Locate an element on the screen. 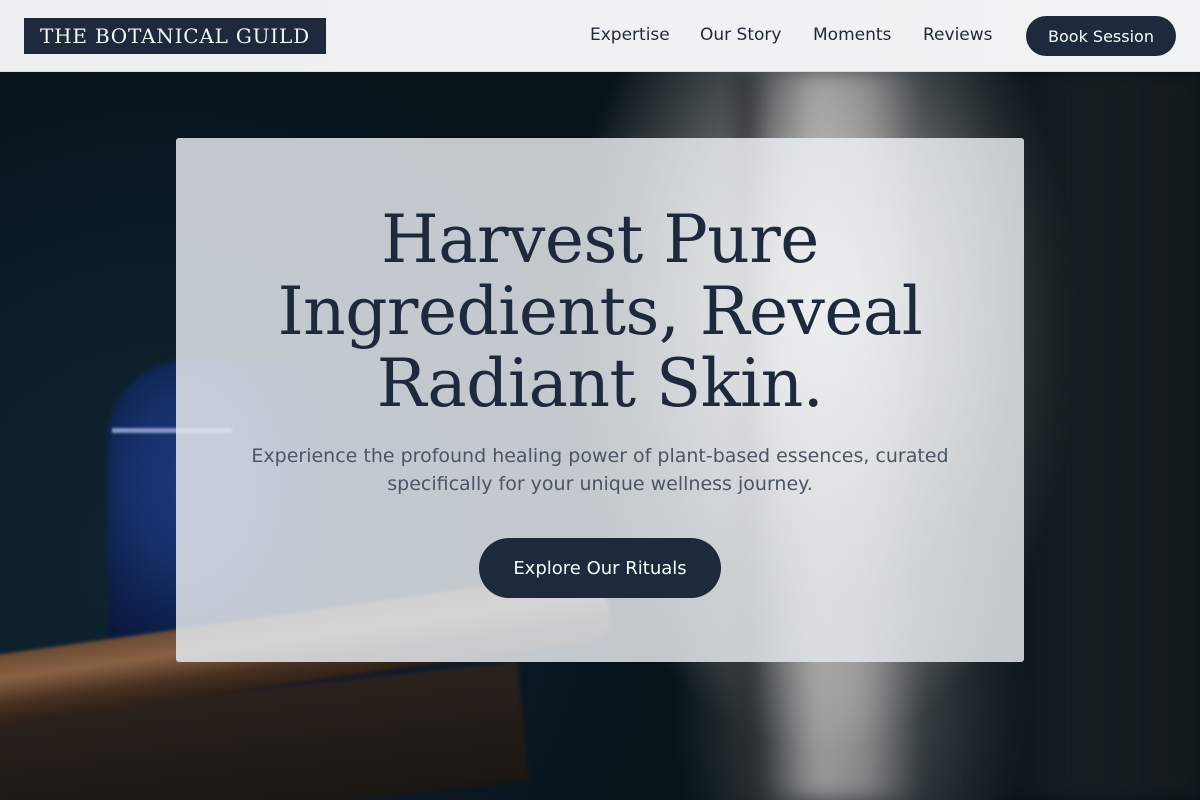  nav-link-expertise: Expertise is located at coordinates (630, 35).